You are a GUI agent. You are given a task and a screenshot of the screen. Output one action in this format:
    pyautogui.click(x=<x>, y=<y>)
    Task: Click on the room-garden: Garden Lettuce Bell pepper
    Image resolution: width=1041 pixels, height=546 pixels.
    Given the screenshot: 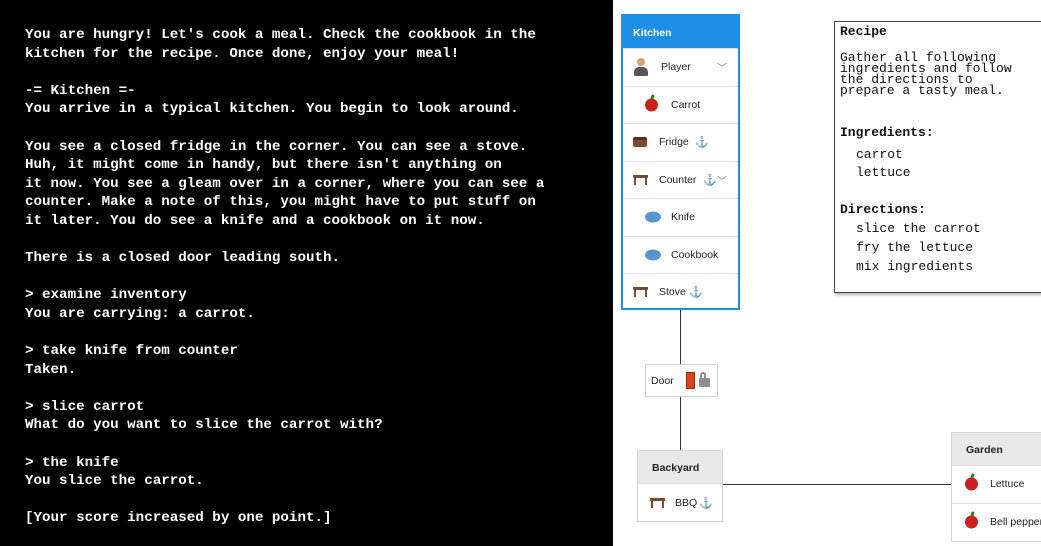 What is the action you would take?
    pyautogui.click(x=996, y=487)
    